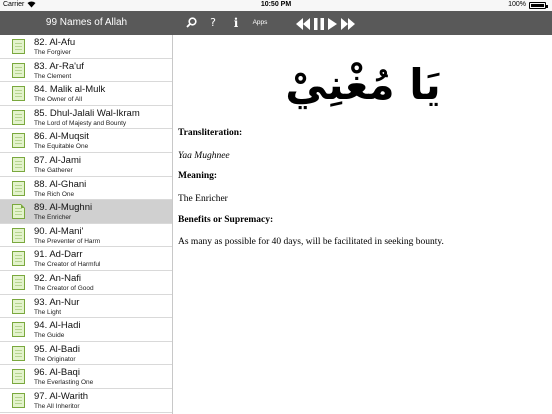  What do you see at coordinates (57, 278) in the screenshot?
I see `list-item-name: 92. An-Nafi` at bounding box center [57, 278].